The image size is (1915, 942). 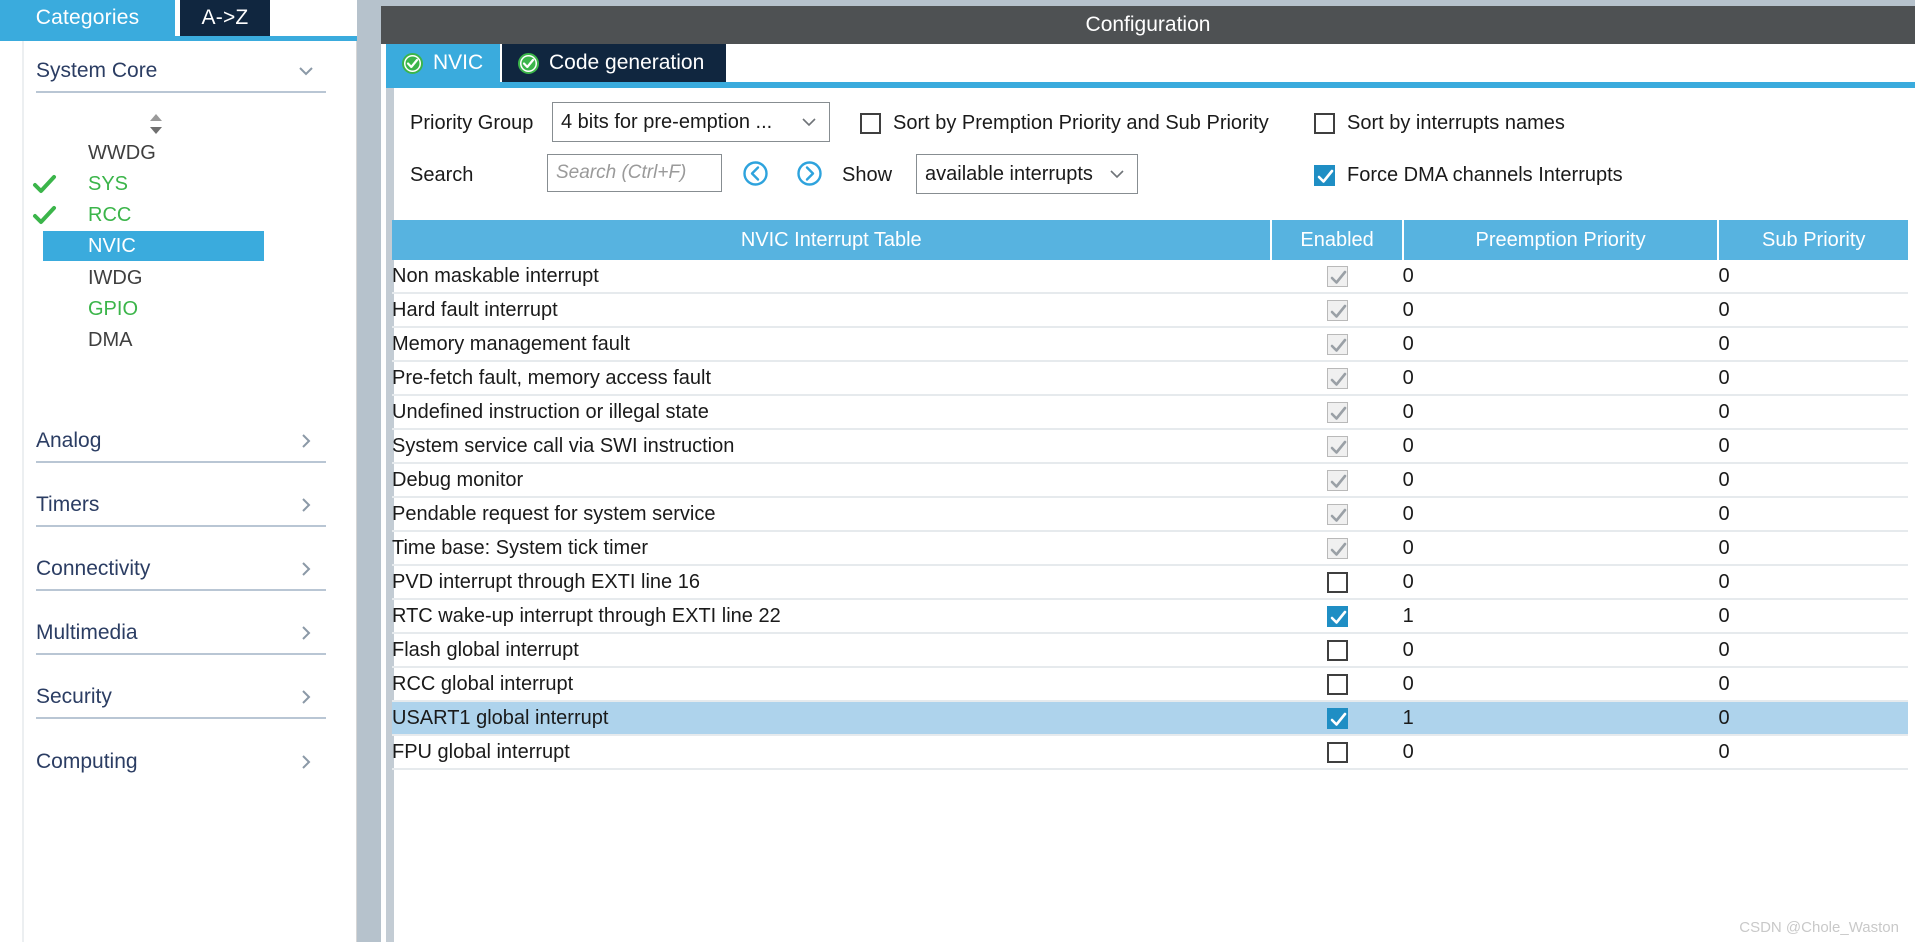 I want to click on category-header-timers: Timers, so click(x=181, y=506).